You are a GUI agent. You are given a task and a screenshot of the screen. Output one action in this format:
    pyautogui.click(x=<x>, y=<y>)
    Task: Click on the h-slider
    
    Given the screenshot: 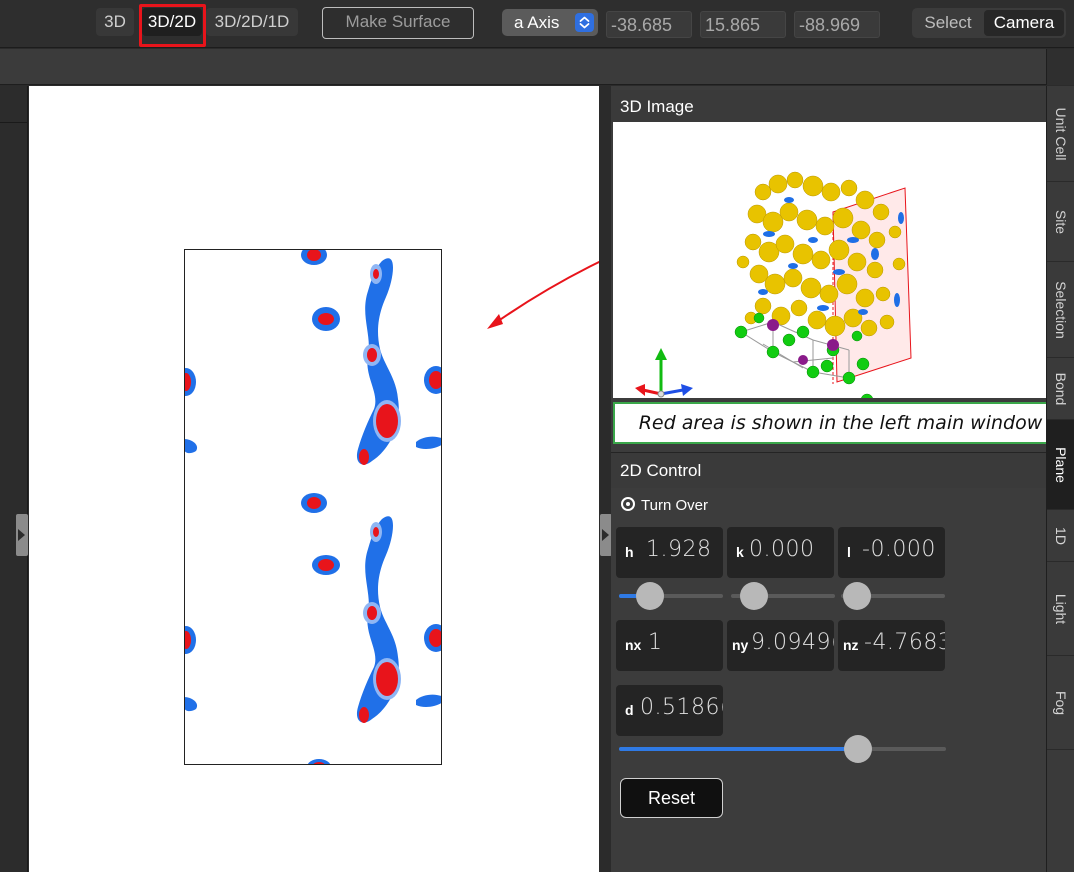 What is the action you would take?
    pyautogui.click(x=671, y=596)
    